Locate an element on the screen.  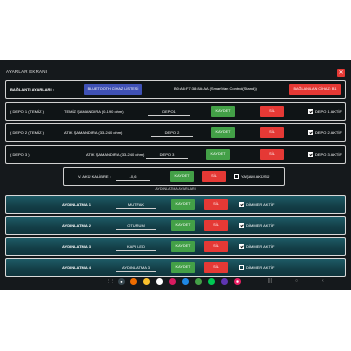
close-button: ✕ is located at coordinates (341, 73).